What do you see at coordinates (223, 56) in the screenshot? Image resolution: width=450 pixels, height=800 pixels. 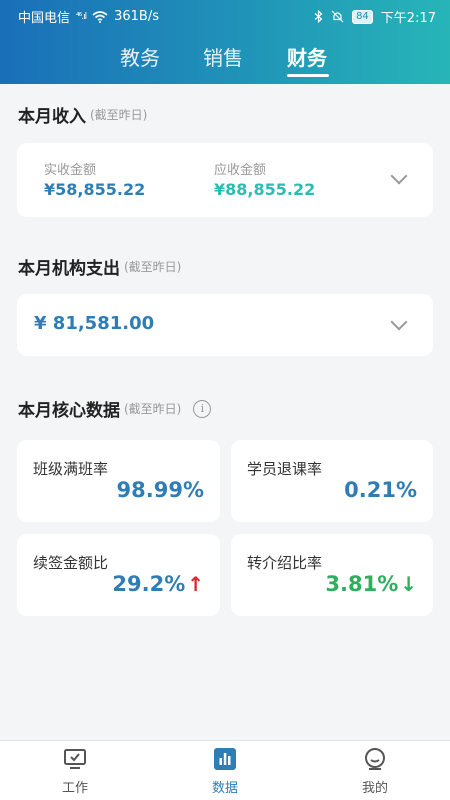 I see `tab-sales: 销售` at bounding box center [223, 56].